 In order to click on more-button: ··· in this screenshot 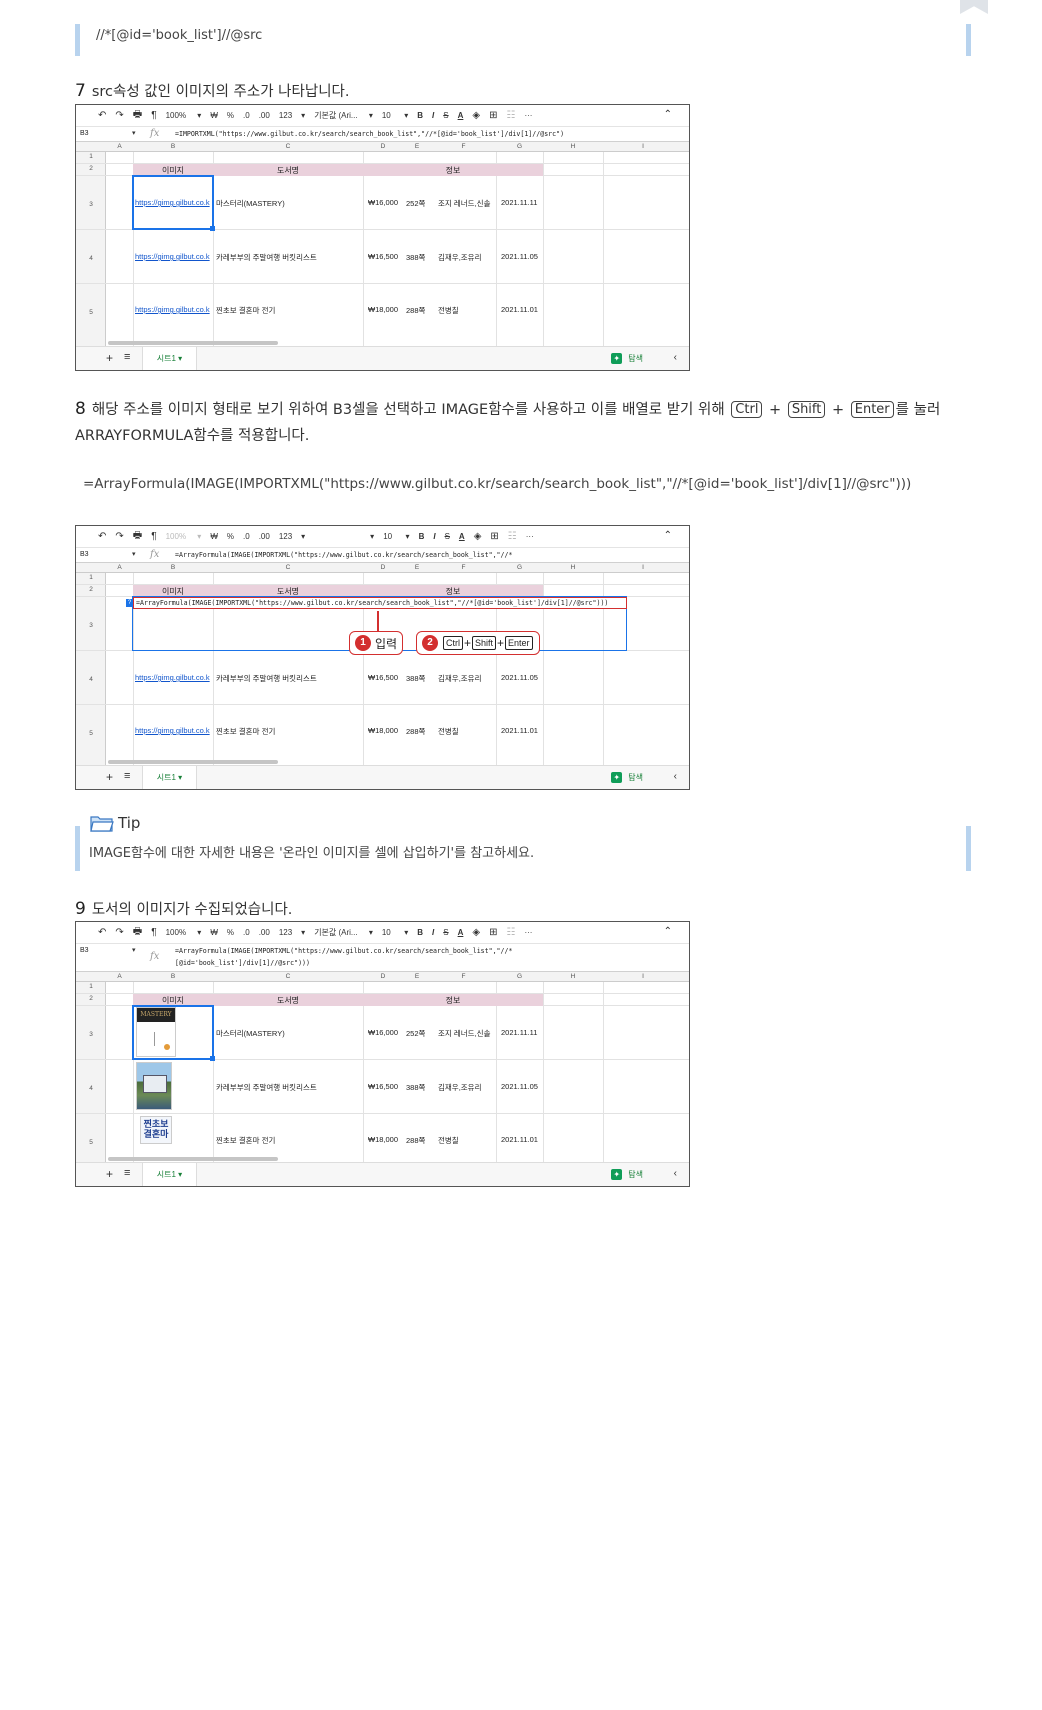, I will do `click(530, 536)`.